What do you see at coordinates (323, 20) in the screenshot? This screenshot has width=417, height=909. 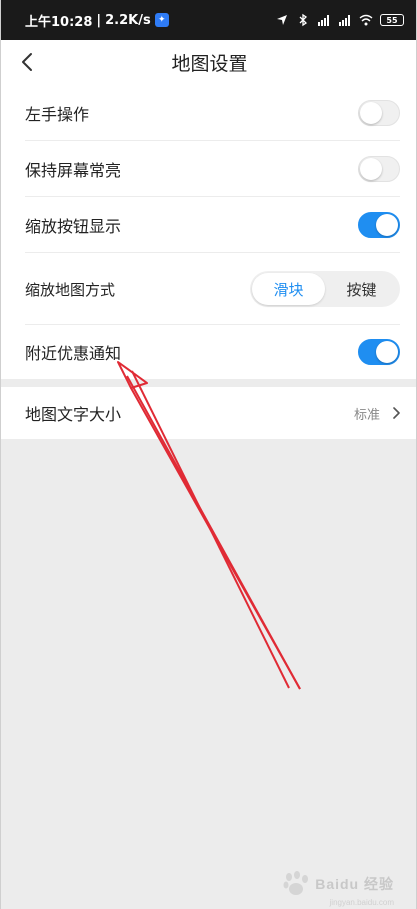 I see `signal-icon` at bounding box center [323, 20].